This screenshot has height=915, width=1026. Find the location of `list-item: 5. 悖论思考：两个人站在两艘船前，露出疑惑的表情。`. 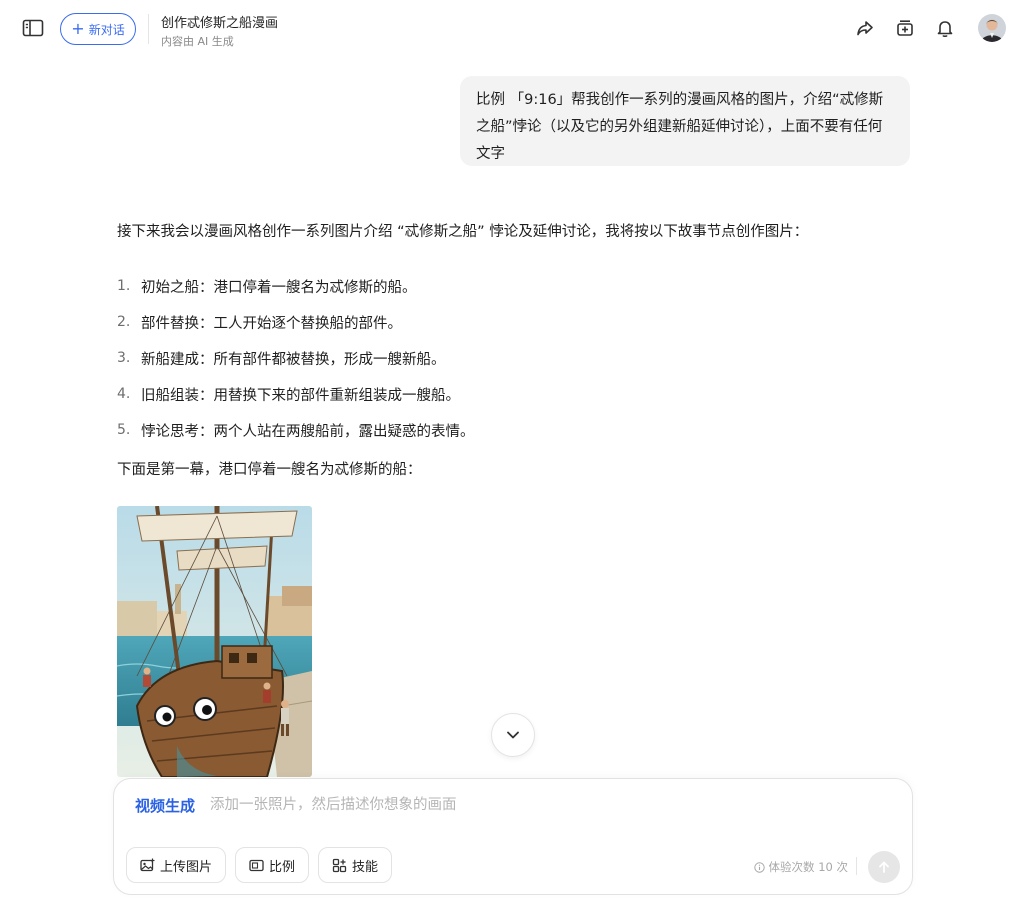

list-item: 5. 悖论思考：两个人站在两艘船前，露出疑惑的表情。 is located at coordinates (512, 430).